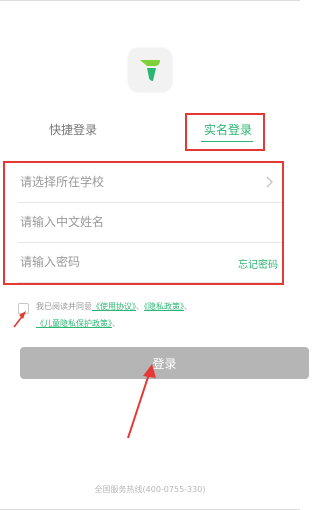 This screenshot has width=320, height=510. Describe the element at coordinates (84, 375) in the screenshot. I see `annotation-arrows` at that location.